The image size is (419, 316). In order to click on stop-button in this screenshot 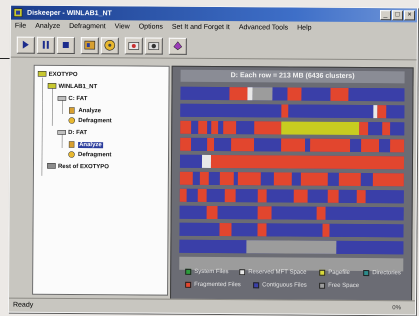, I will do `click(65, 45)`.